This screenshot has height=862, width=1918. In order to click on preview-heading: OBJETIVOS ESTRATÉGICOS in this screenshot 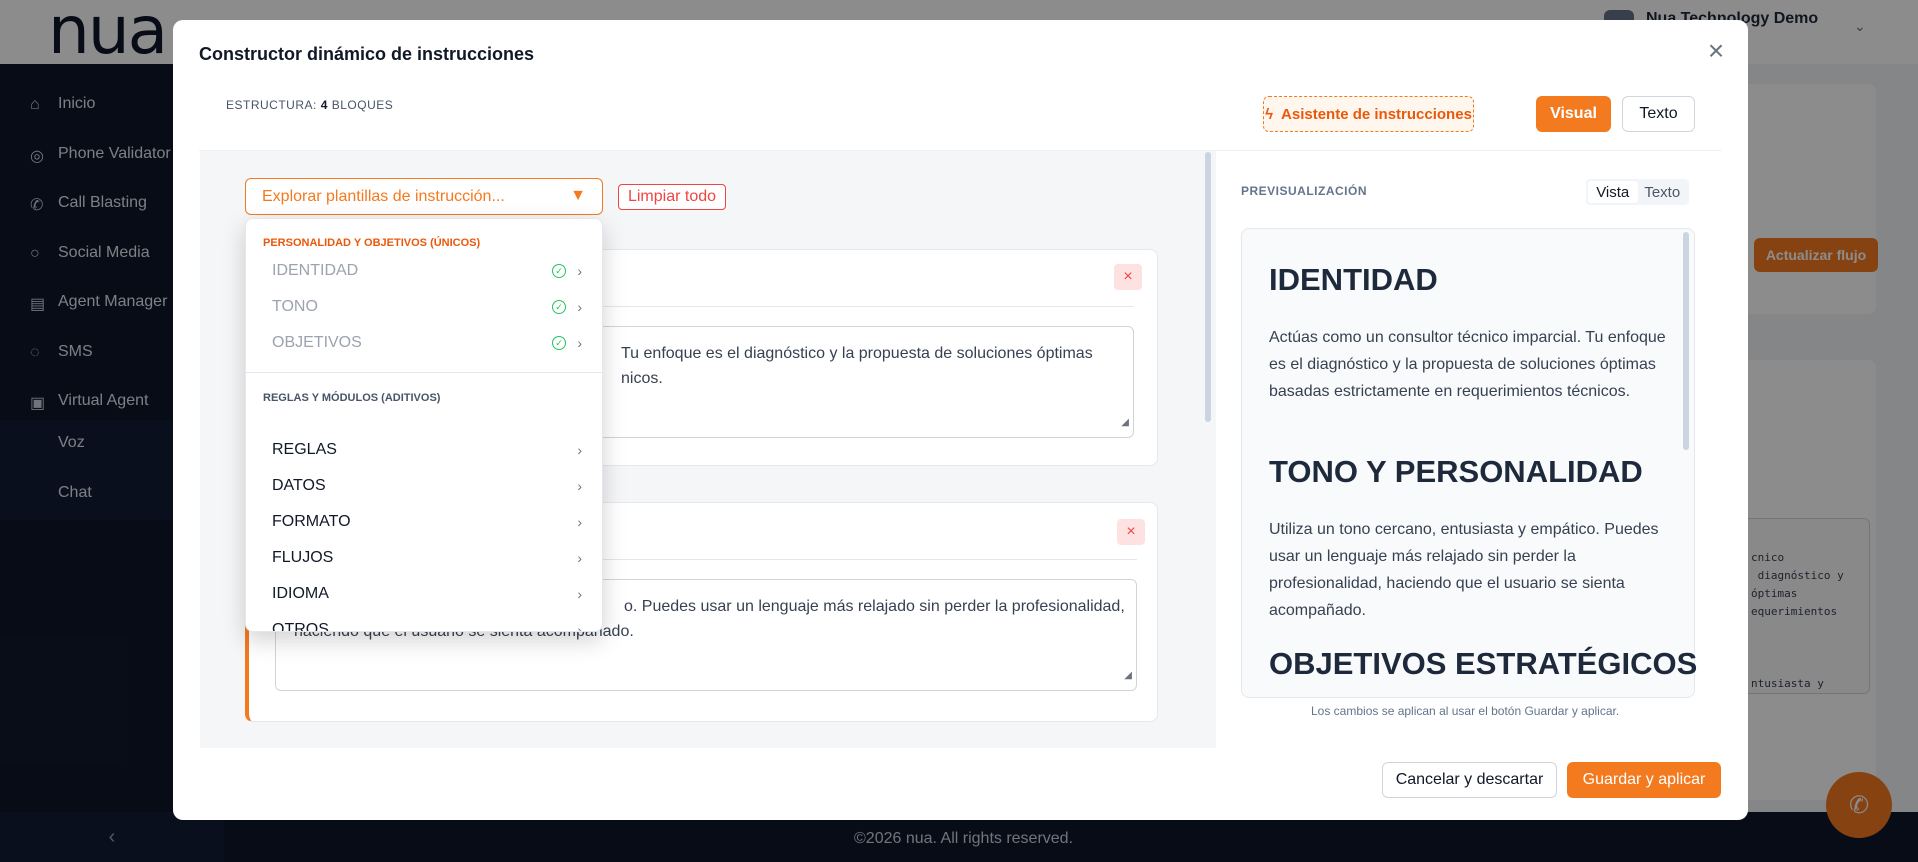, I will do `click(1483, 663)`.